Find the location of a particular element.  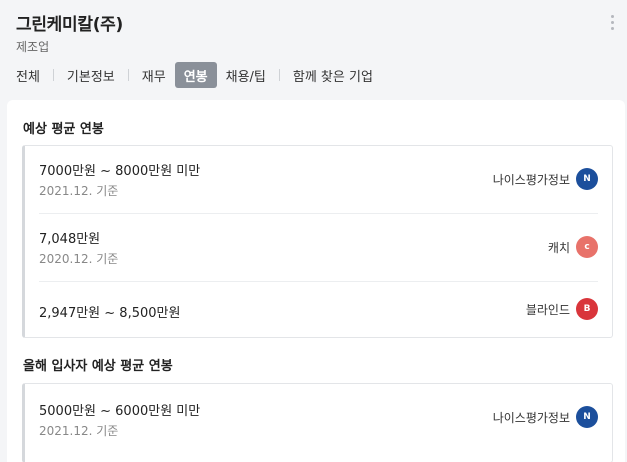

industry-label: 제조업 is located at coordinates (33, 47).